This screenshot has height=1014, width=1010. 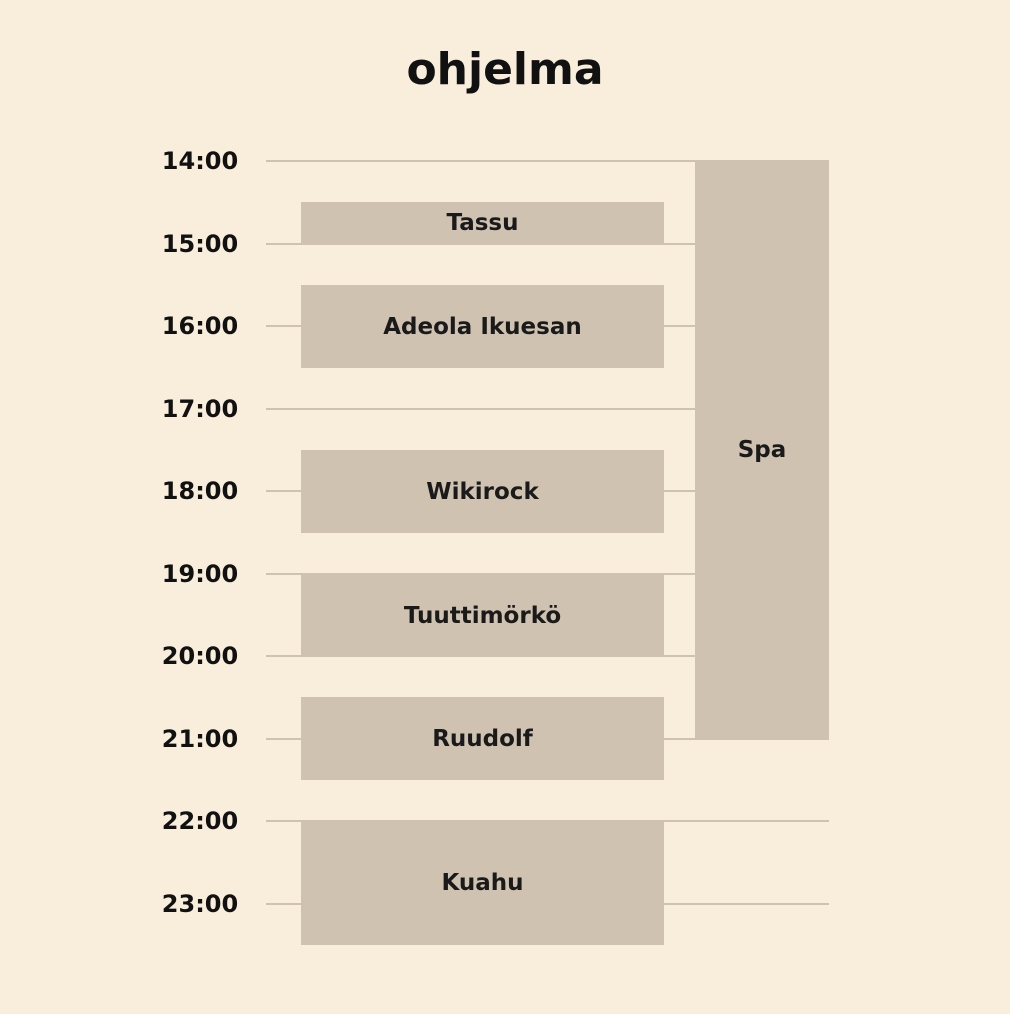 What do you see at coordinates (200, 161) in the screenshot?
I see `time-label: 14:00` at bounding box center [200, 161].